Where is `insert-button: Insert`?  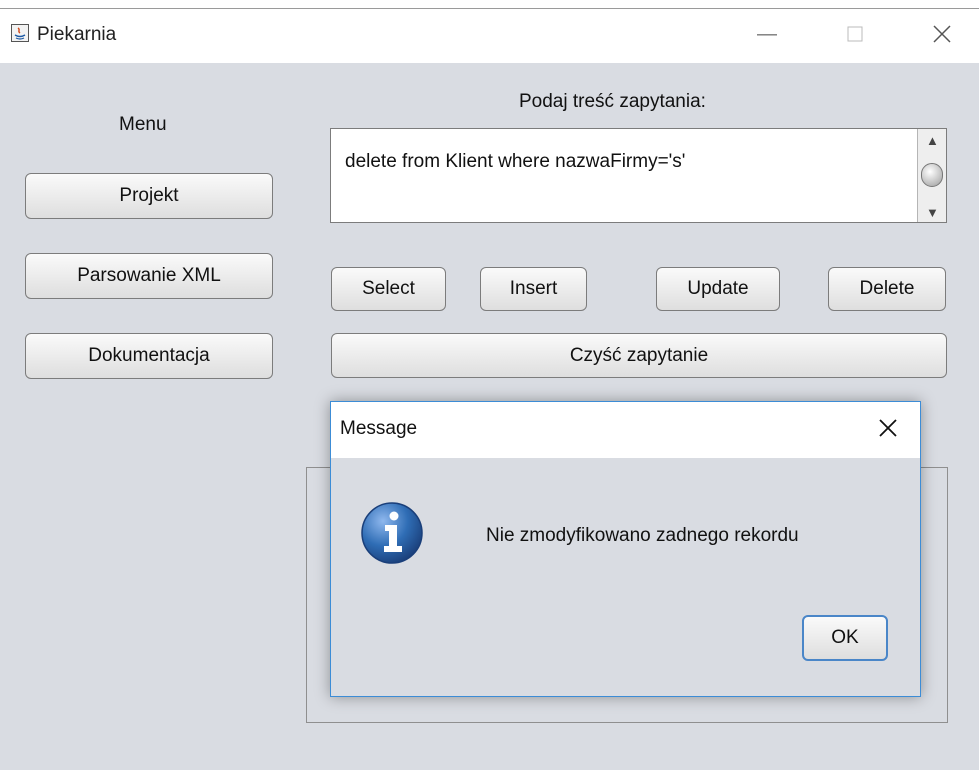 insert-button: Insert is located at coordinates (533, 289).